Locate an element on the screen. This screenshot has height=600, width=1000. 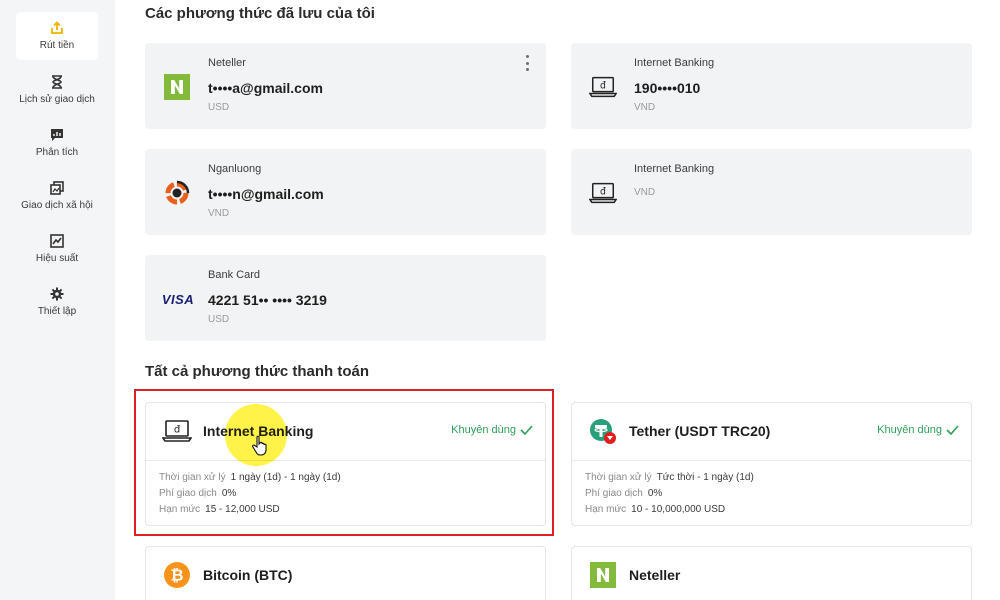
detail-value: 0% is located at coordinates (655, 493).